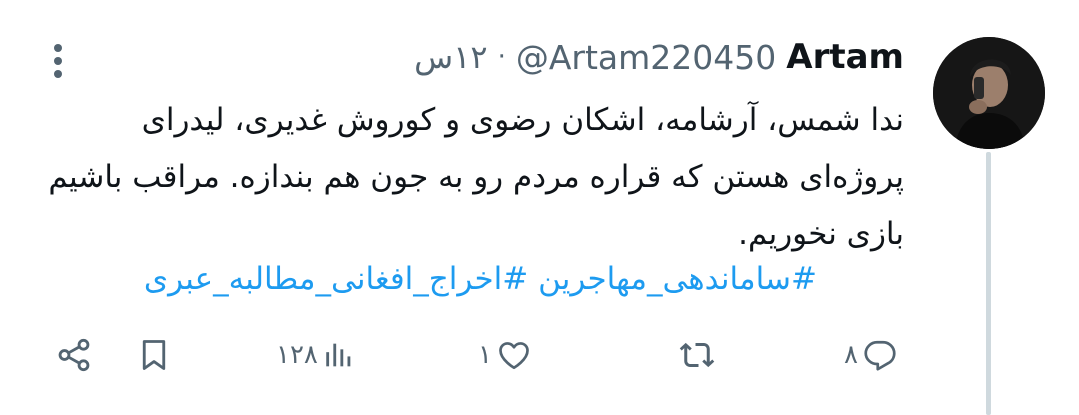 This screenshot has height=415, width=1079. I want to click on avatar, so click(989, 93).